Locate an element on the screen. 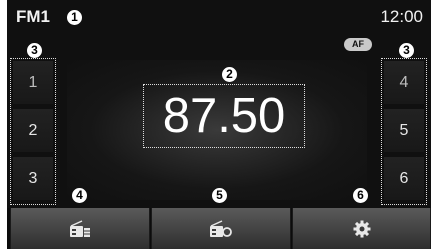 This screenshot has height=249, width=436. callout-3-right: 3 is located at coordinates (406, 50).